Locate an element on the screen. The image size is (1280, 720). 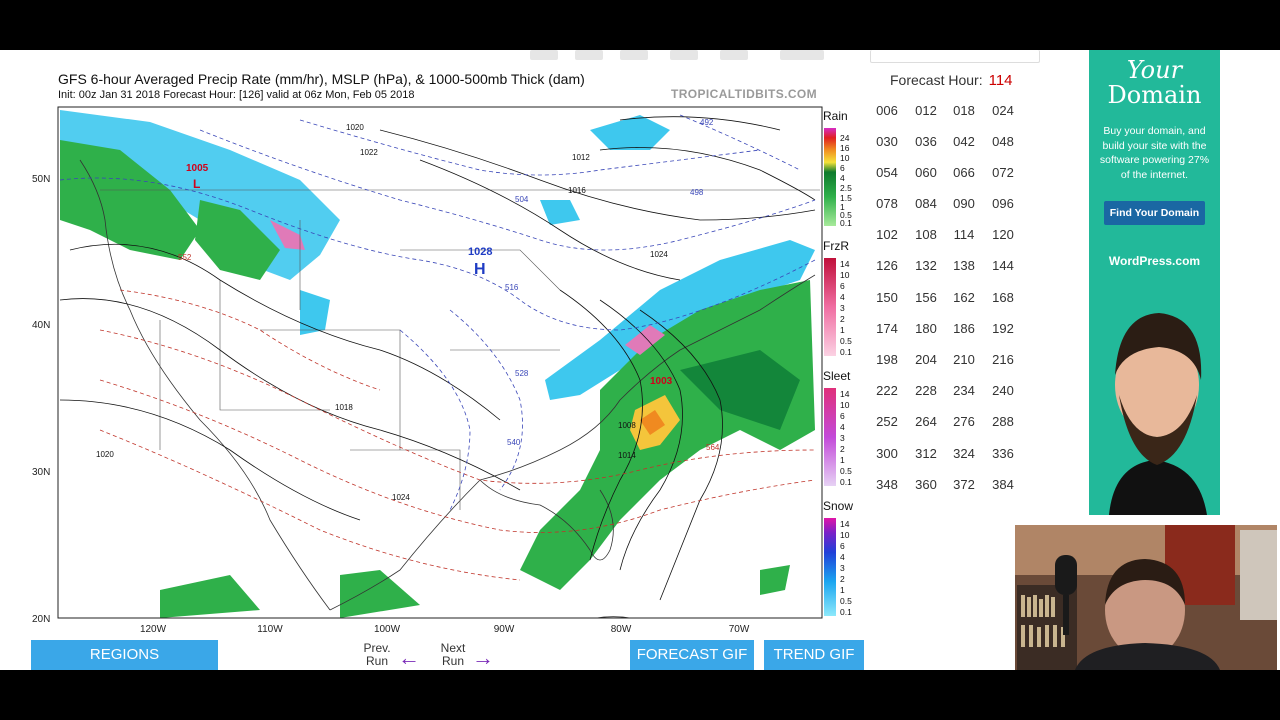
forecast-hour-option: 114 is located at coordinates (964, 235).